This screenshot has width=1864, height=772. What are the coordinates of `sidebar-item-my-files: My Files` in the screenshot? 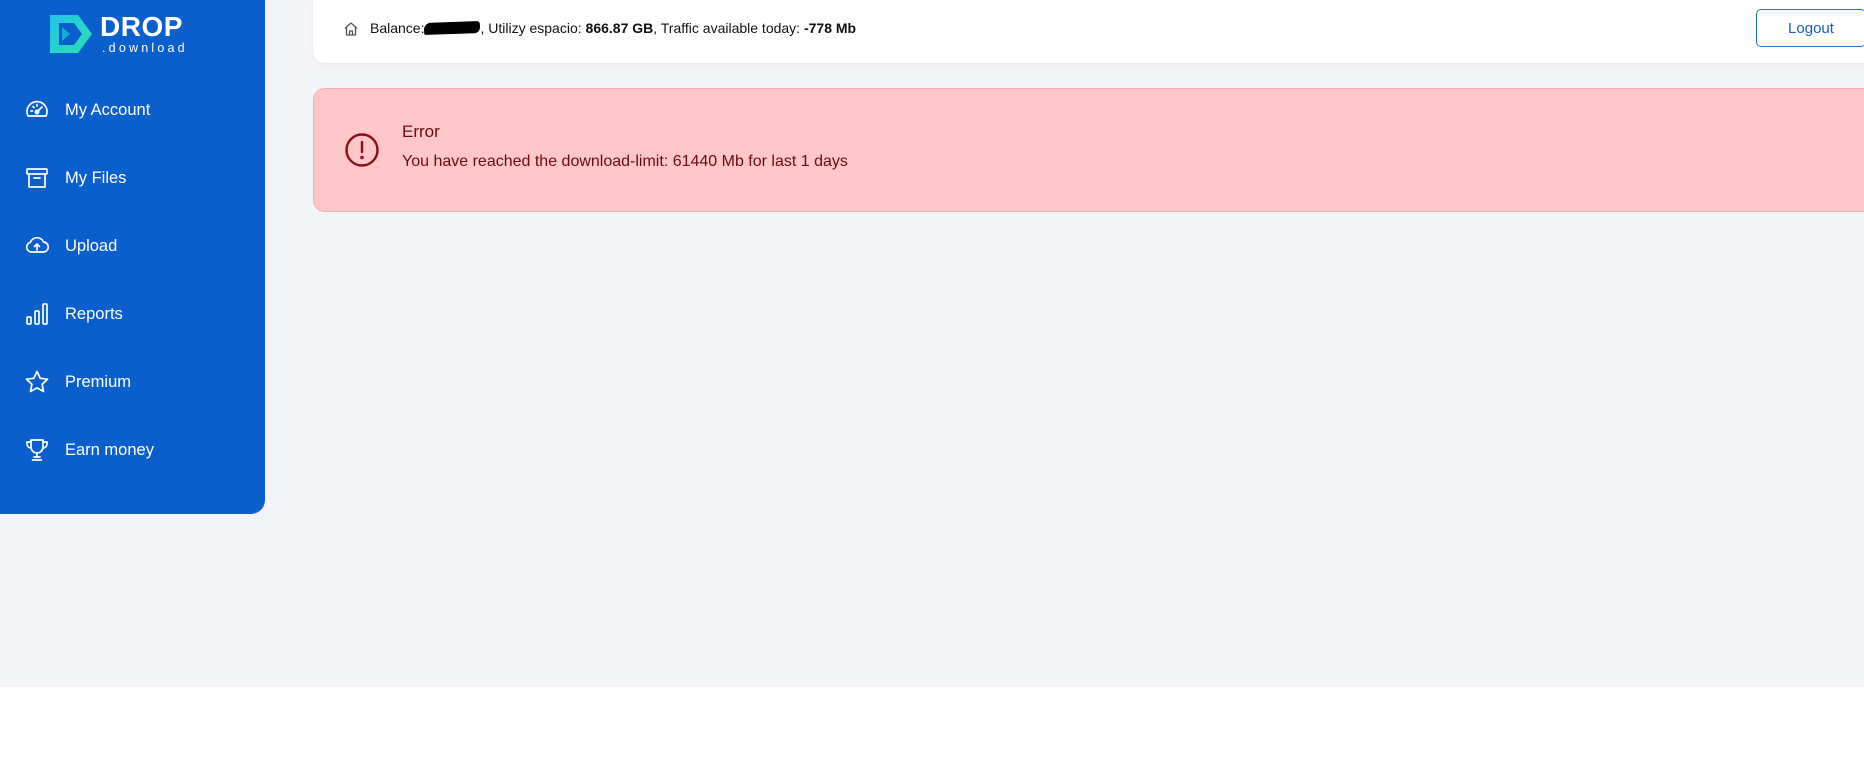 It's located at (132, 178).